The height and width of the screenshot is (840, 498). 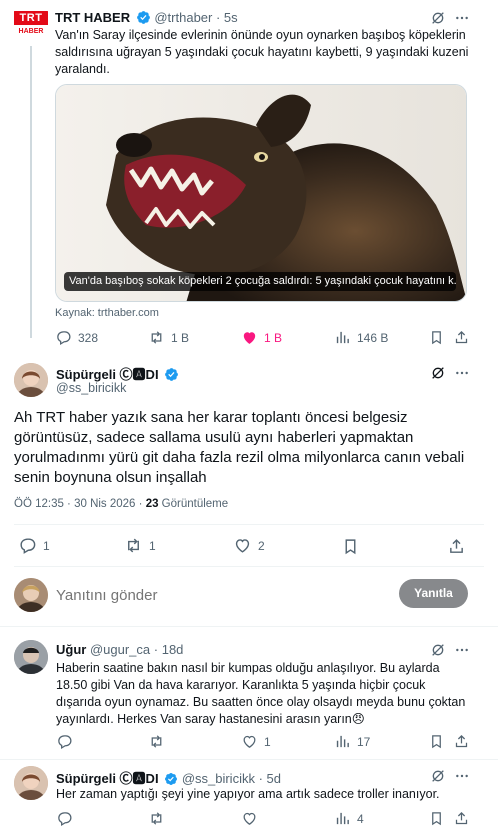 I want to click on trt-haber-avatar: TRT HABER, so click(x=31, y=25).